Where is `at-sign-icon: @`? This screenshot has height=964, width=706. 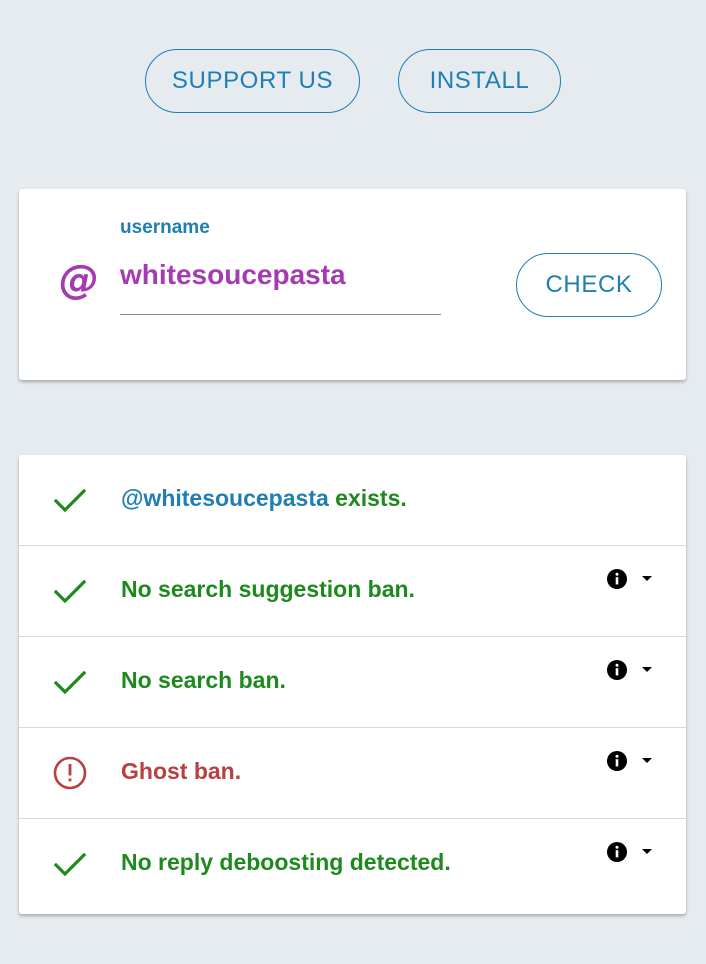 at-sign-icon: @ is located at coordinates (79, 280).